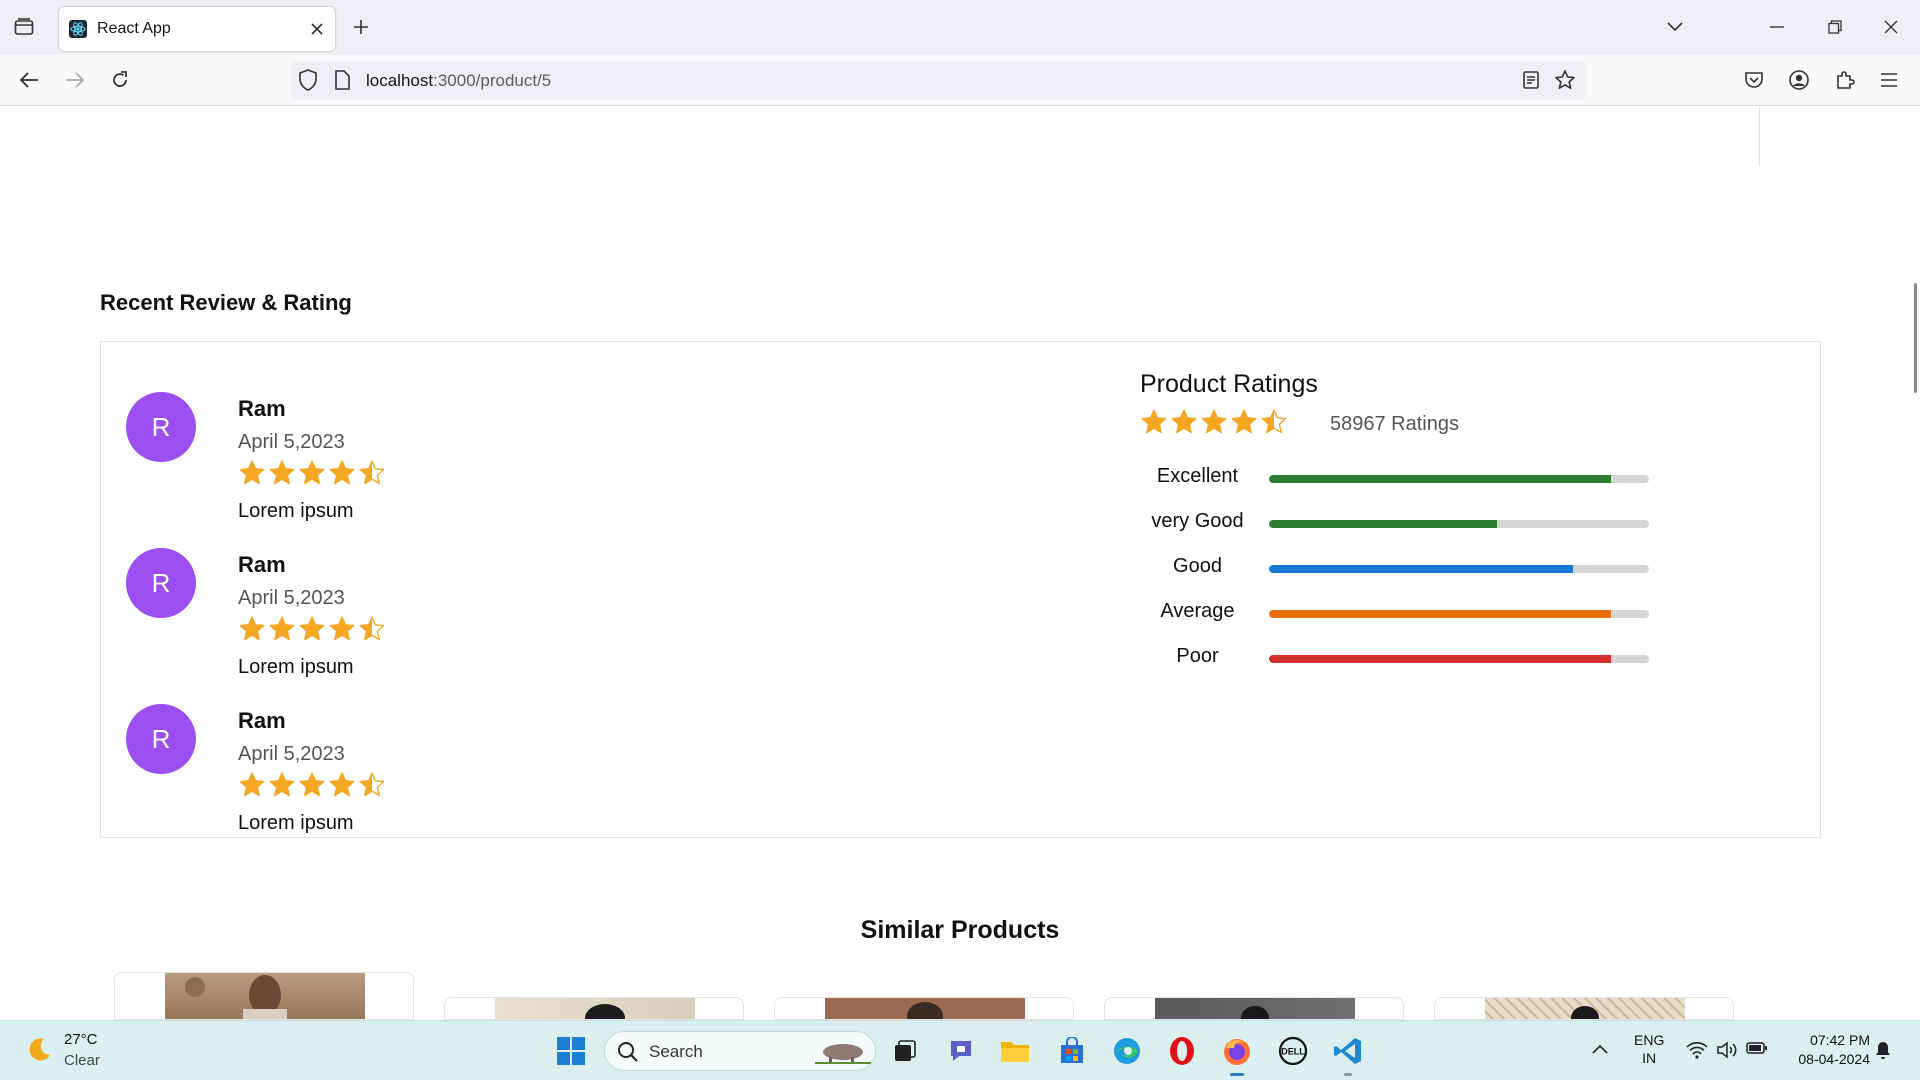  I want to click on rating-row-average: Average, so click(1420, 612).